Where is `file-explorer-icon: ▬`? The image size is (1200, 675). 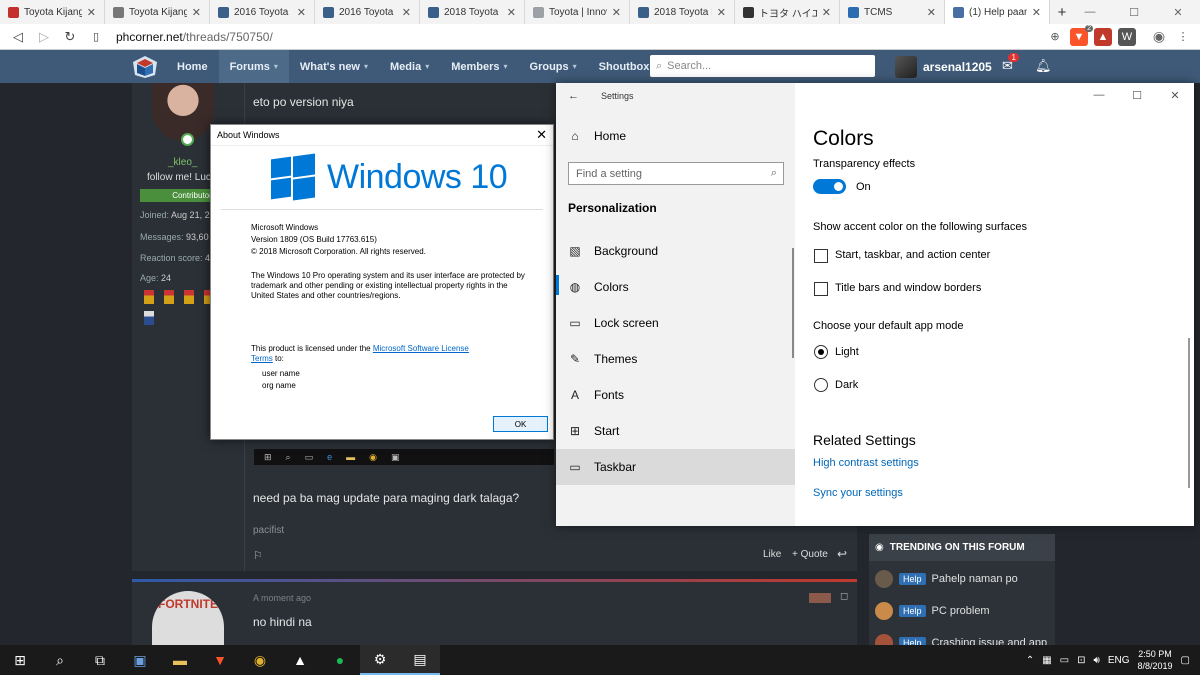 file-explorer-icon: ▬ is located at coordinates (180, 660).